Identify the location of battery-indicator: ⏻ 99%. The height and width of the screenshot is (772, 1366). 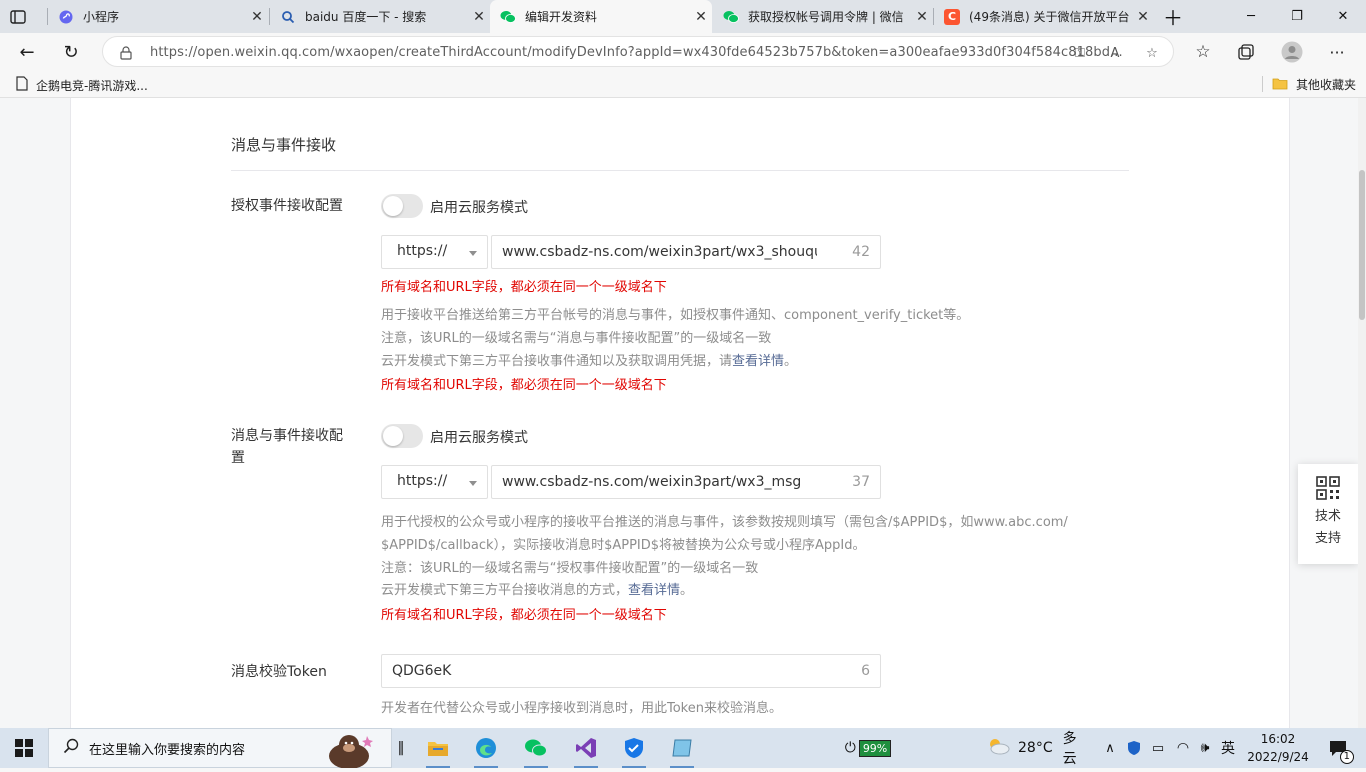
(868, 748).